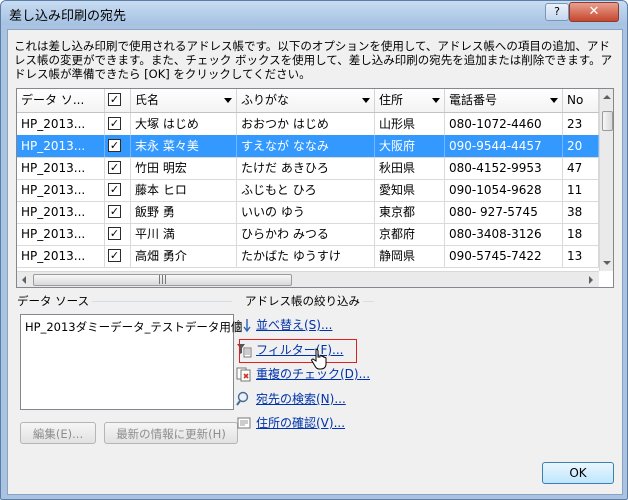 Image resolution: width=628 pixels, height=500 pixels. Describe the element at coordinates (319, 359) in the screenshot. I see `hand-cursor-icon` at that location.